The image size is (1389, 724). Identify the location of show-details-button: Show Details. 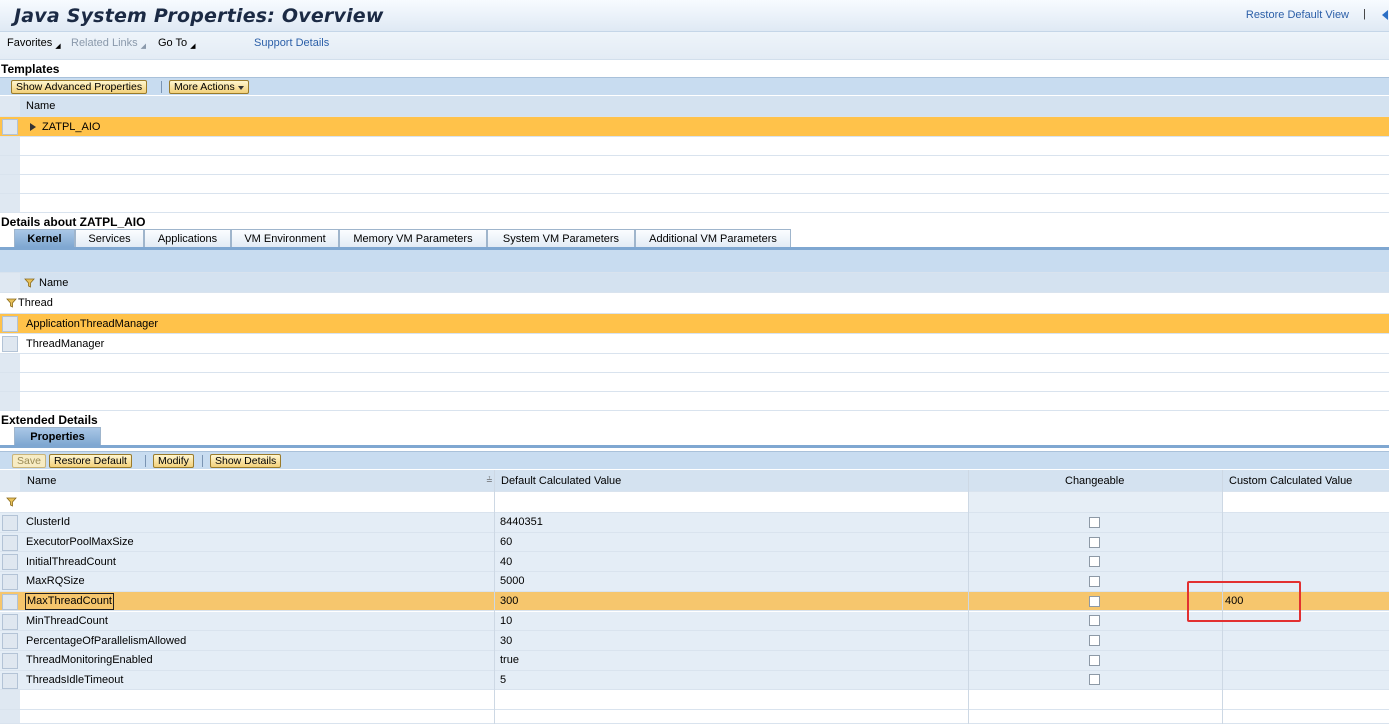
(246, 461).